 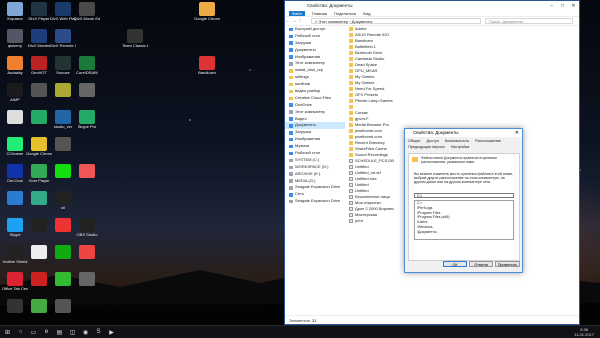 What do you see at coordinates (584, 332) in the screenshot?
I see `system-clock: 5:38 11.01.2017` at bounding box center [584, 332].